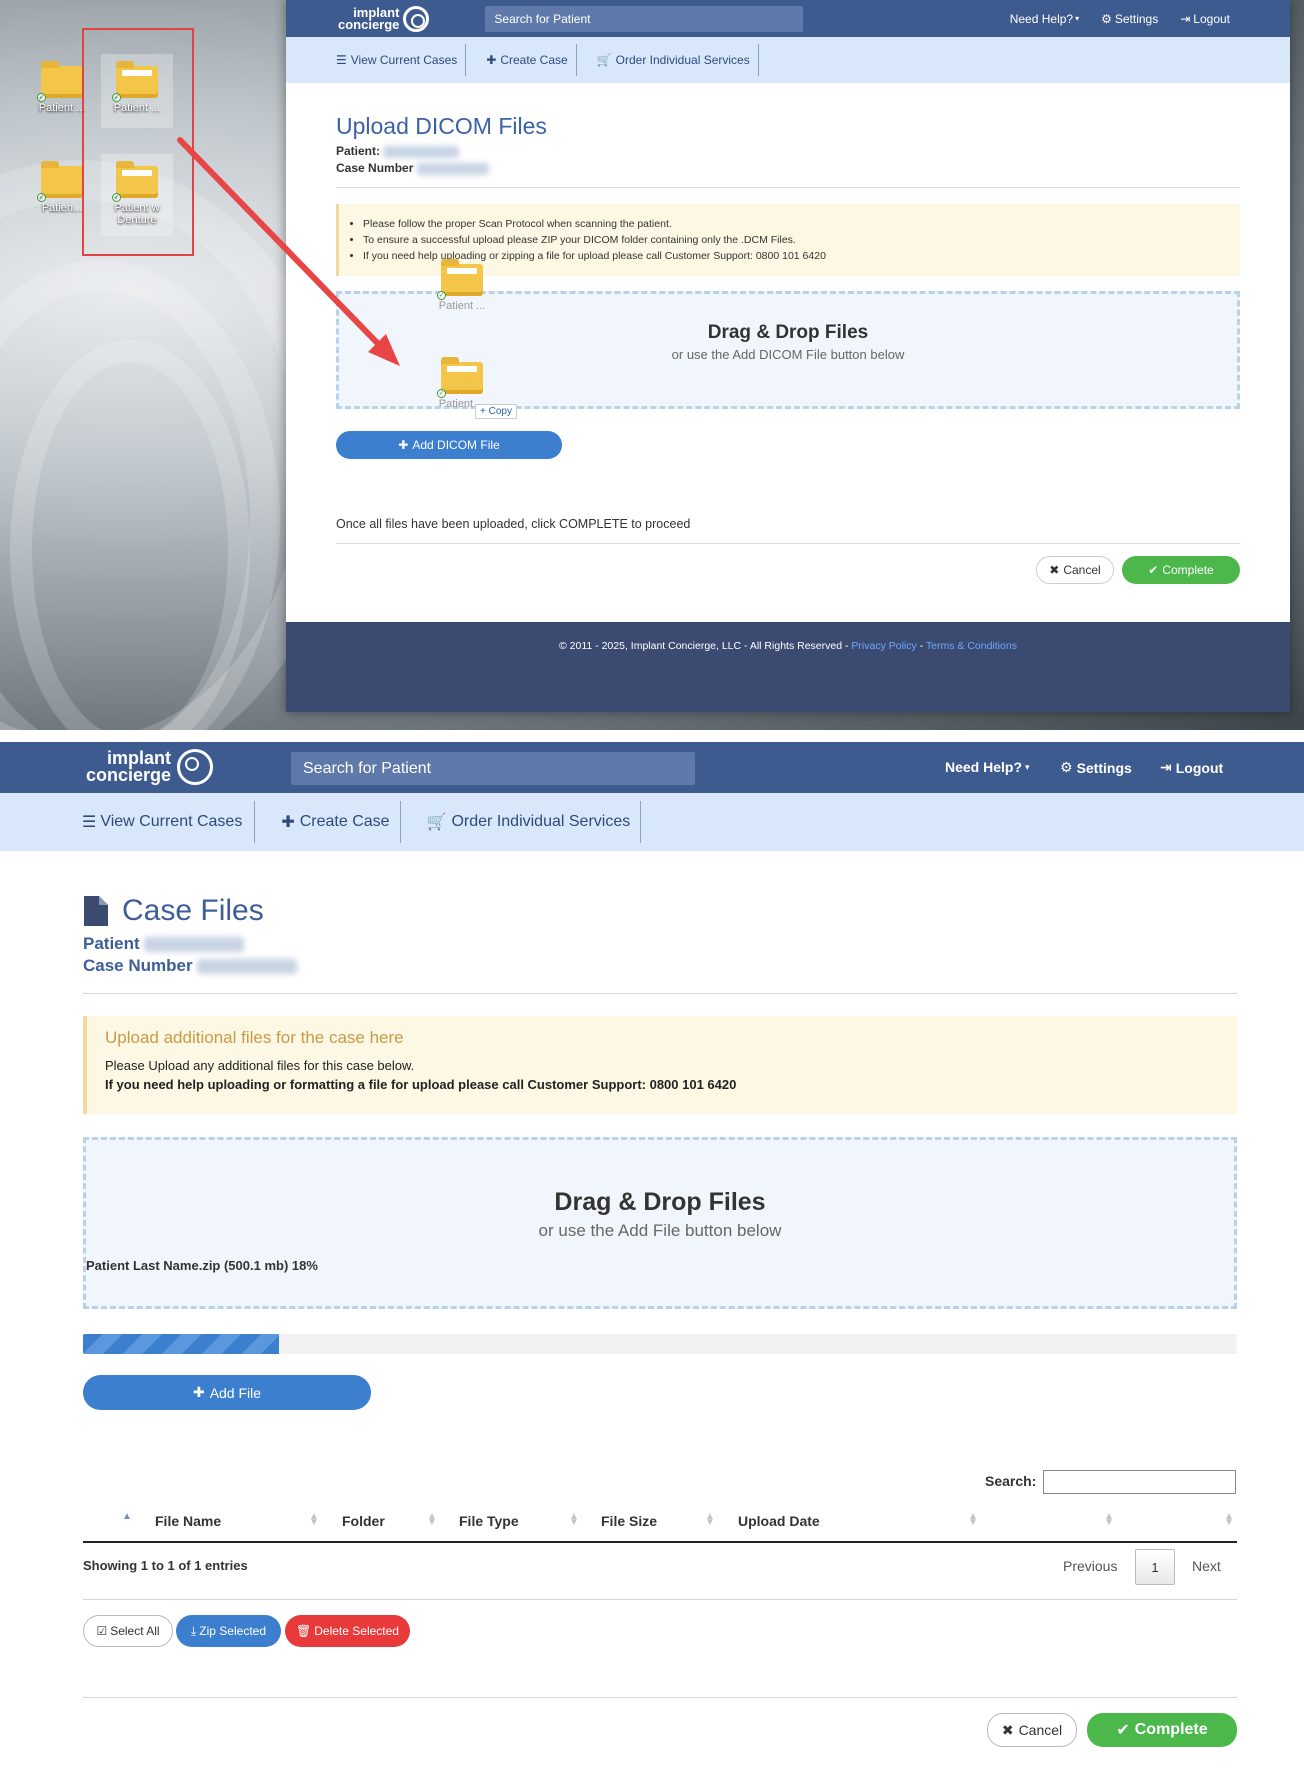 This screenshot has width=1304, height=1786. I want to click on logout-link: ⇥ Logout, so click(1191, 767).